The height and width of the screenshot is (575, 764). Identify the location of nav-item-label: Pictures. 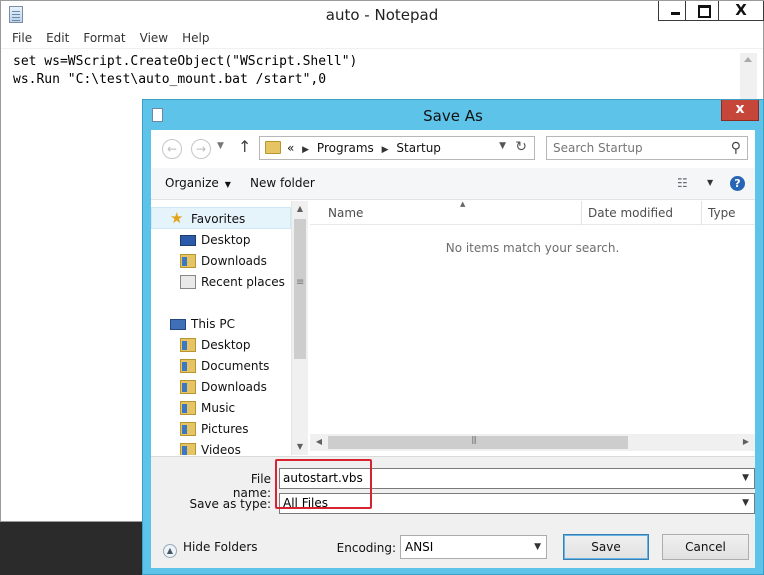
(225, 429).